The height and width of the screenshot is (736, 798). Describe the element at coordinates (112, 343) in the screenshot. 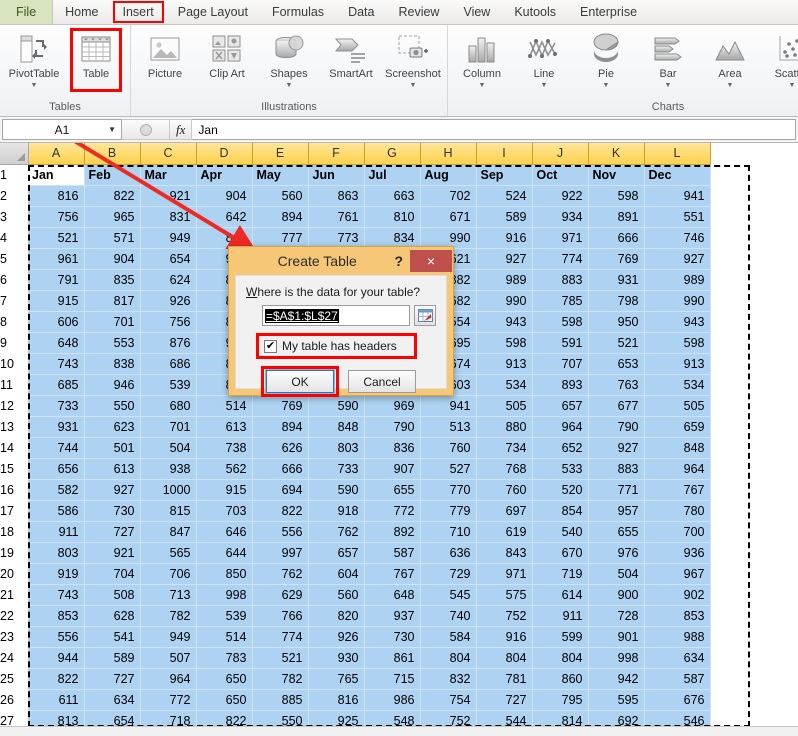

I see `data-cell: 553` at that location.